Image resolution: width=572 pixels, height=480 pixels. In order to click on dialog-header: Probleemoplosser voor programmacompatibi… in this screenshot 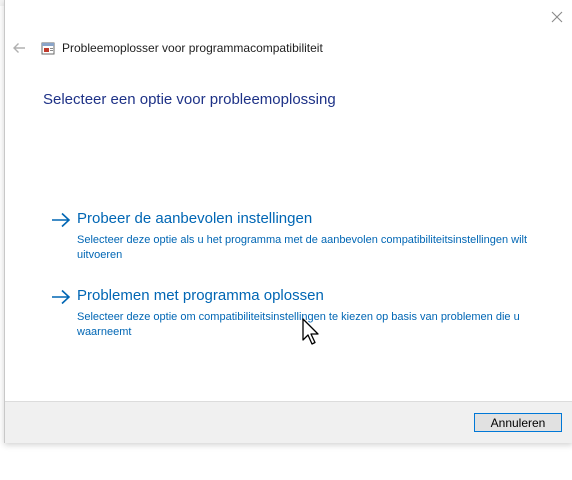, I will do `click(288, 50)`.